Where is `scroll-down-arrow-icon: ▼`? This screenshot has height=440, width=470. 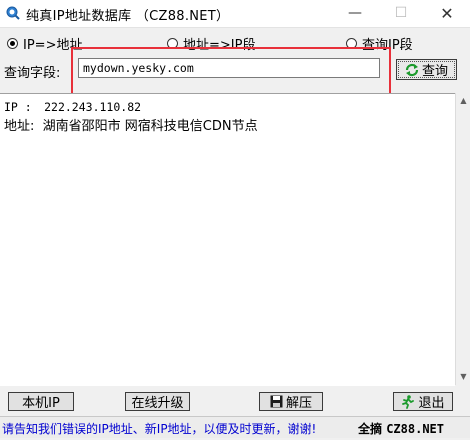 scroll-down-arrow-icon: ▼ is located at coordinates (463, 377).